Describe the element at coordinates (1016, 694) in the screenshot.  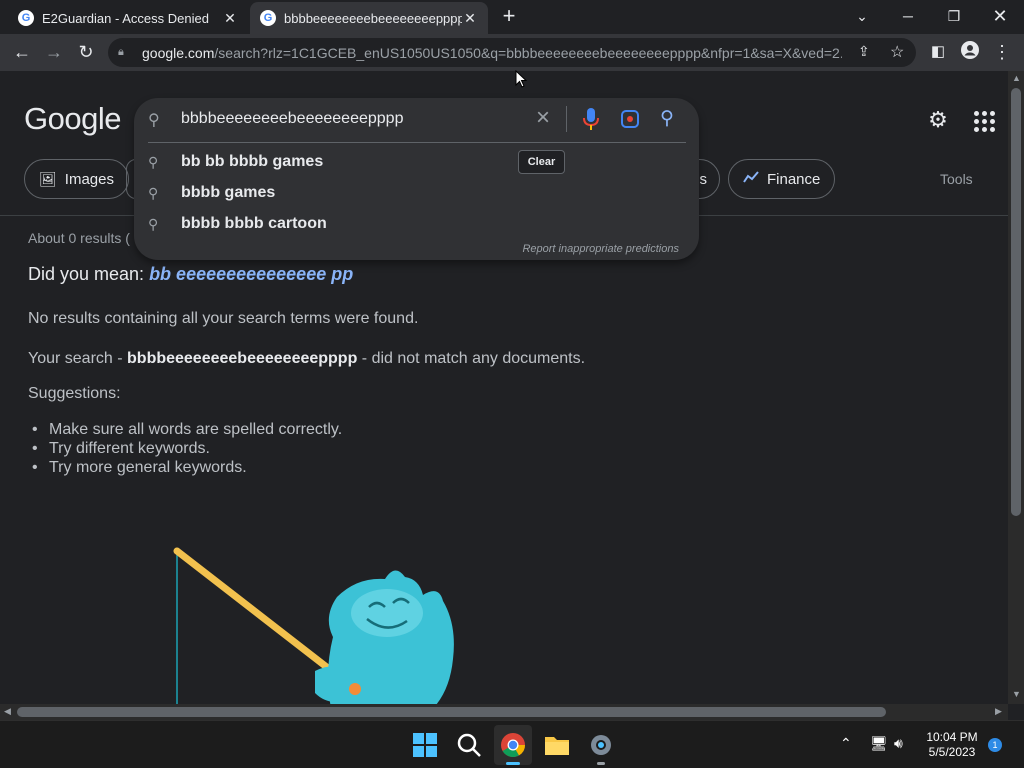
I see `scroll-down-icon: ▼` at that location.